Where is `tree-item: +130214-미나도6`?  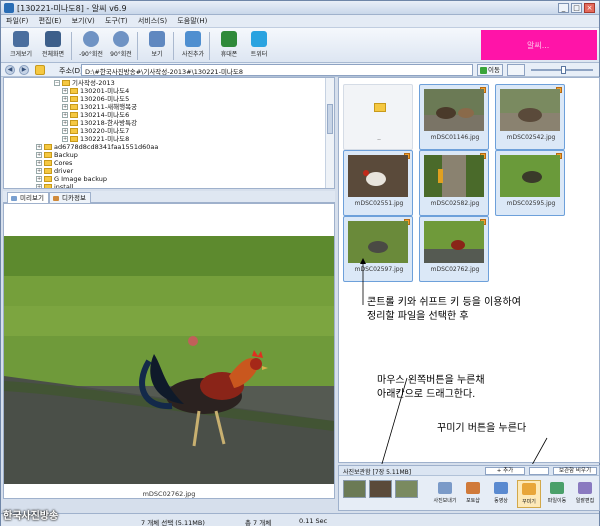 tree-item: +130214-미나도6 is located at coordinates (95, 115).